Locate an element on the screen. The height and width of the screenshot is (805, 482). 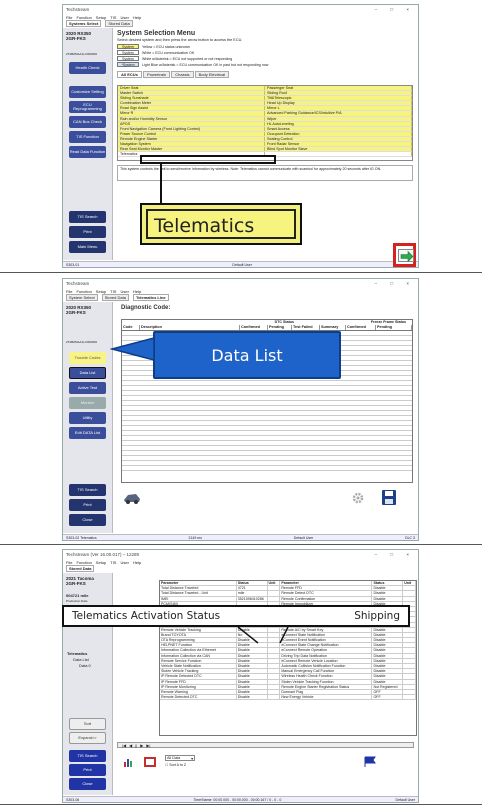
data-list-callout: Data List is located at coordinates (247, 355).